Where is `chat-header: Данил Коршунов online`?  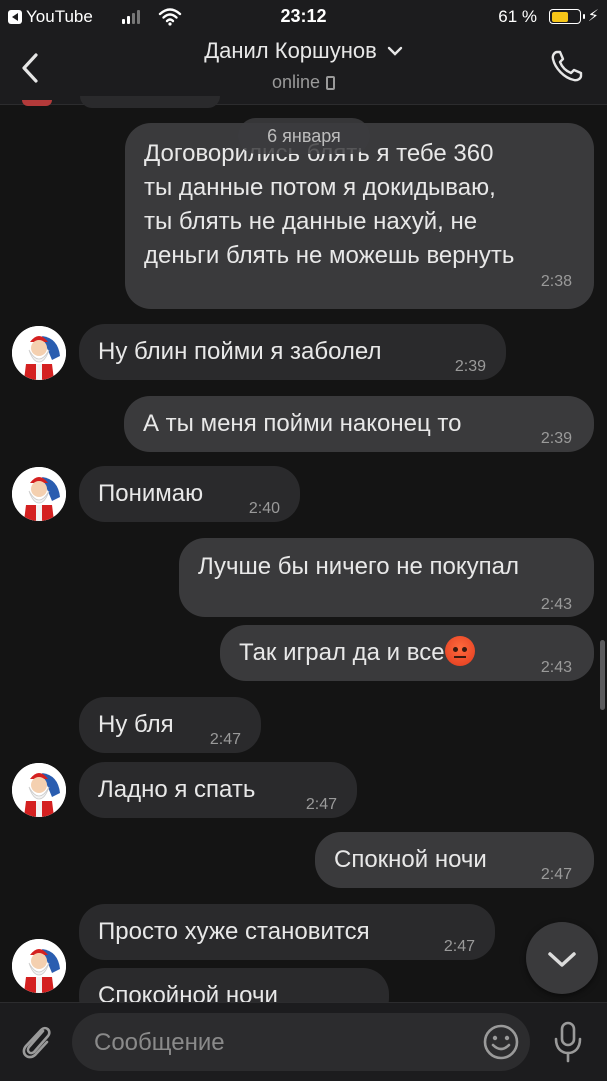 chat-header: Данил Коршунов online is located at coordinates (303, 69).